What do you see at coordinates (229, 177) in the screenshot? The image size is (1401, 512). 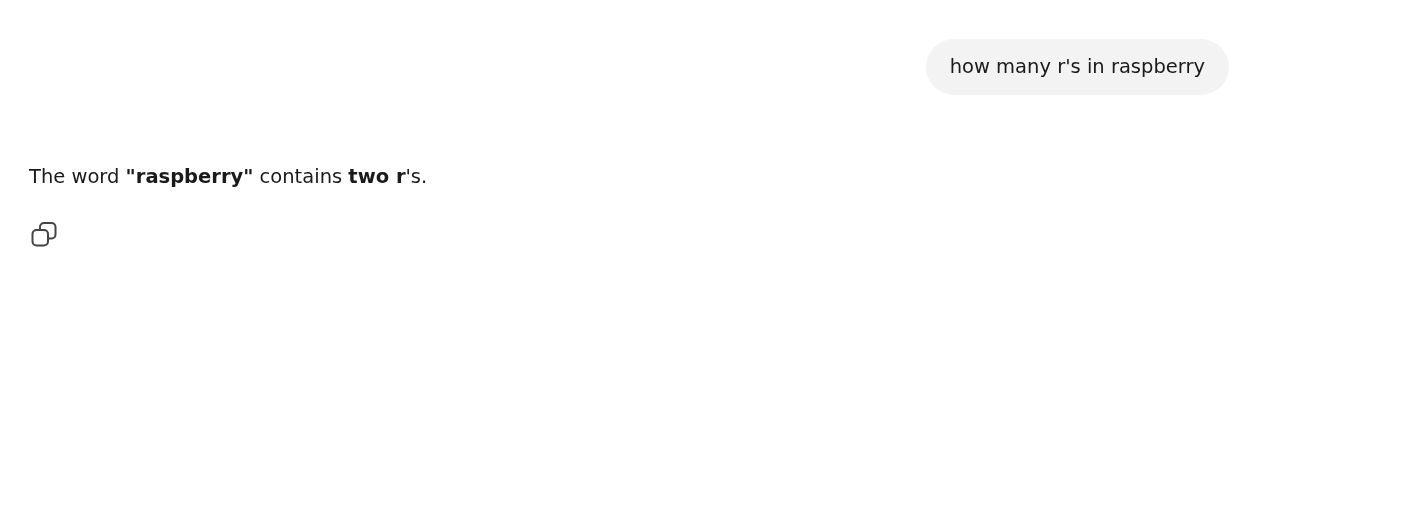 I see `assistant-message: The word "raspberry" contains two r's.` at bounding box center [229, 177].